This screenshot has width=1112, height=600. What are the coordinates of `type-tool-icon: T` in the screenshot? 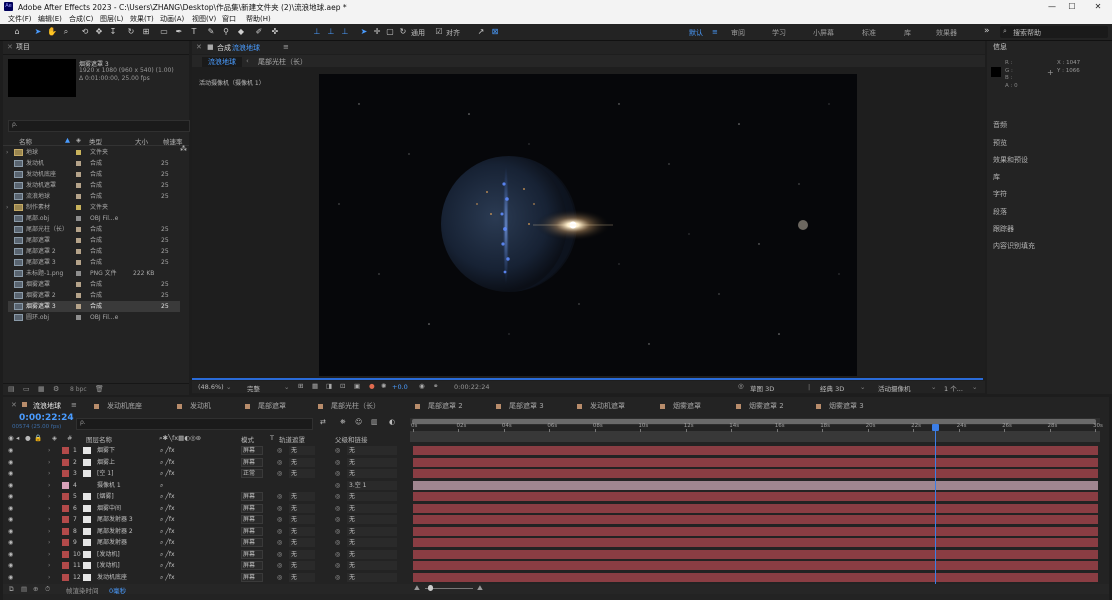 It's located at (194, 32).